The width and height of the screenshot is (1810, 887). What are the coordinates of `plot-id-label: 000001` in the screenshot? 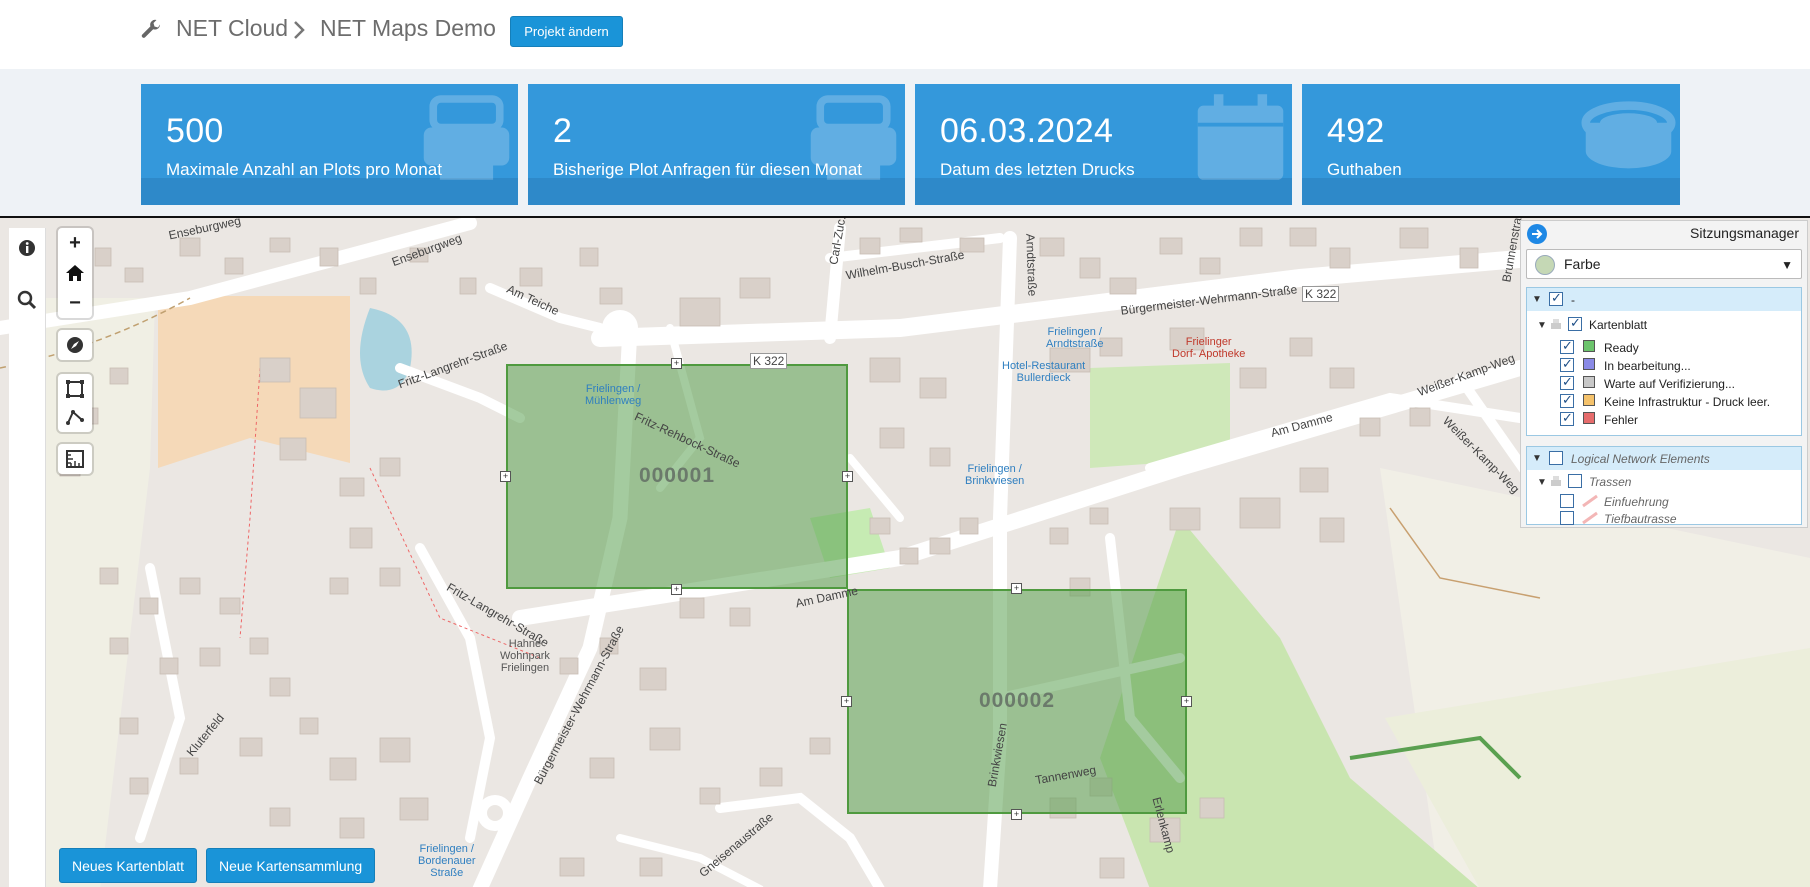 It's located at (677, 475).